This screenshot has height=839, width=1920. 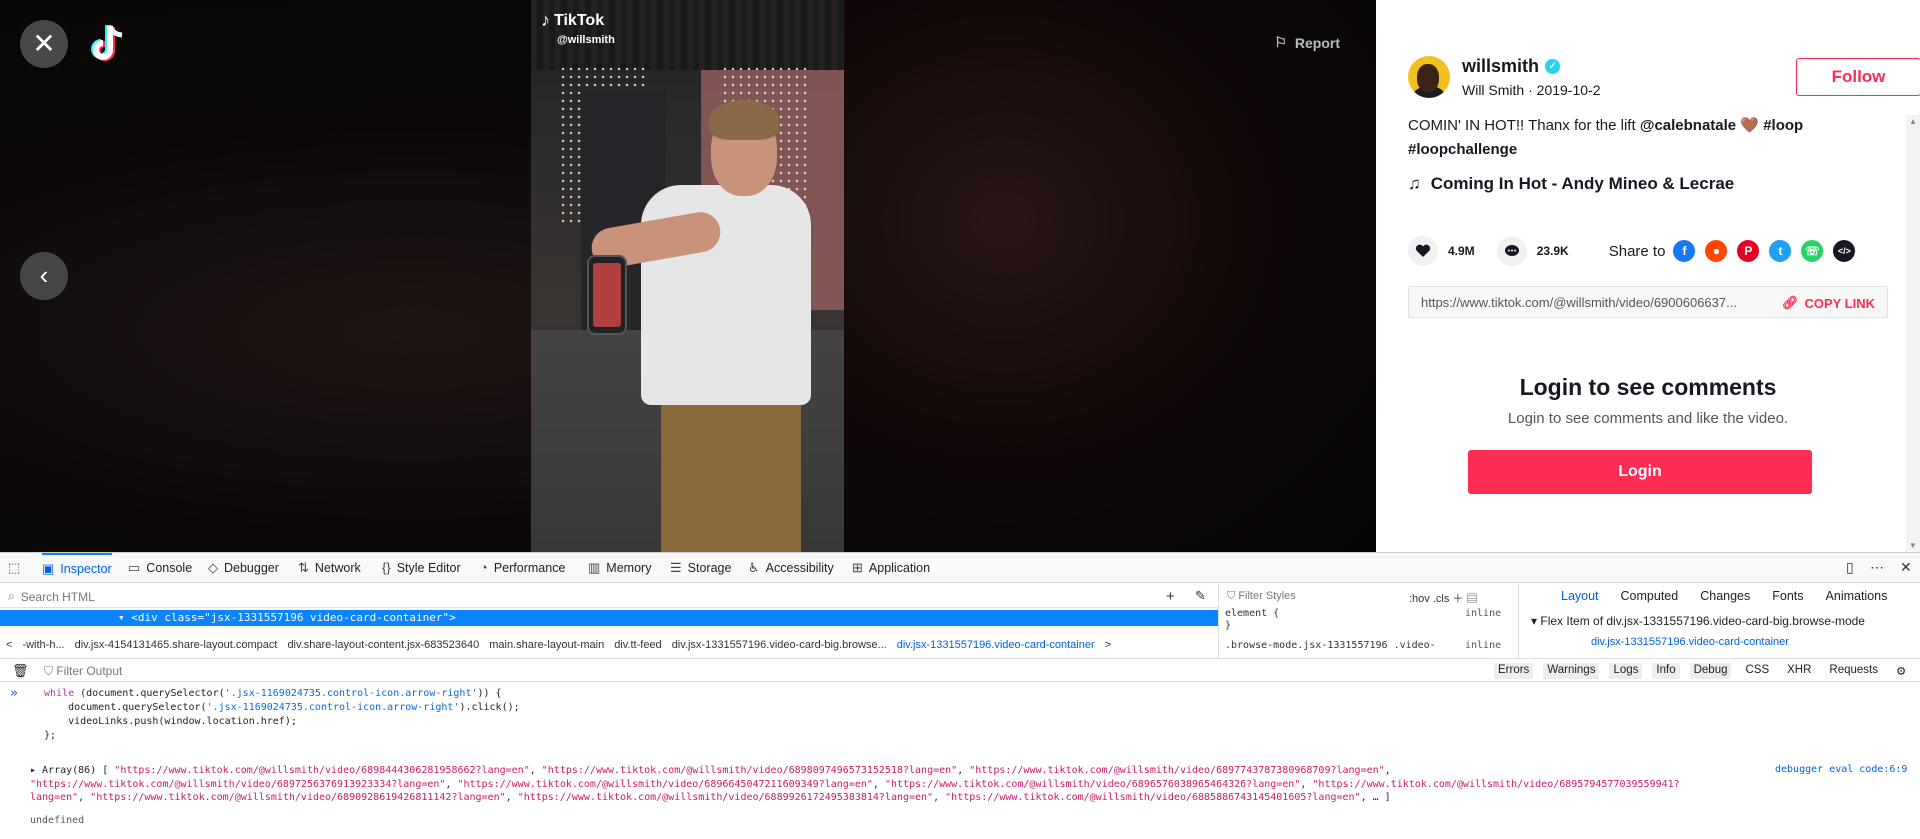 I want to click on scroll-down-icon: ▼, so click(x=1913, y=545).